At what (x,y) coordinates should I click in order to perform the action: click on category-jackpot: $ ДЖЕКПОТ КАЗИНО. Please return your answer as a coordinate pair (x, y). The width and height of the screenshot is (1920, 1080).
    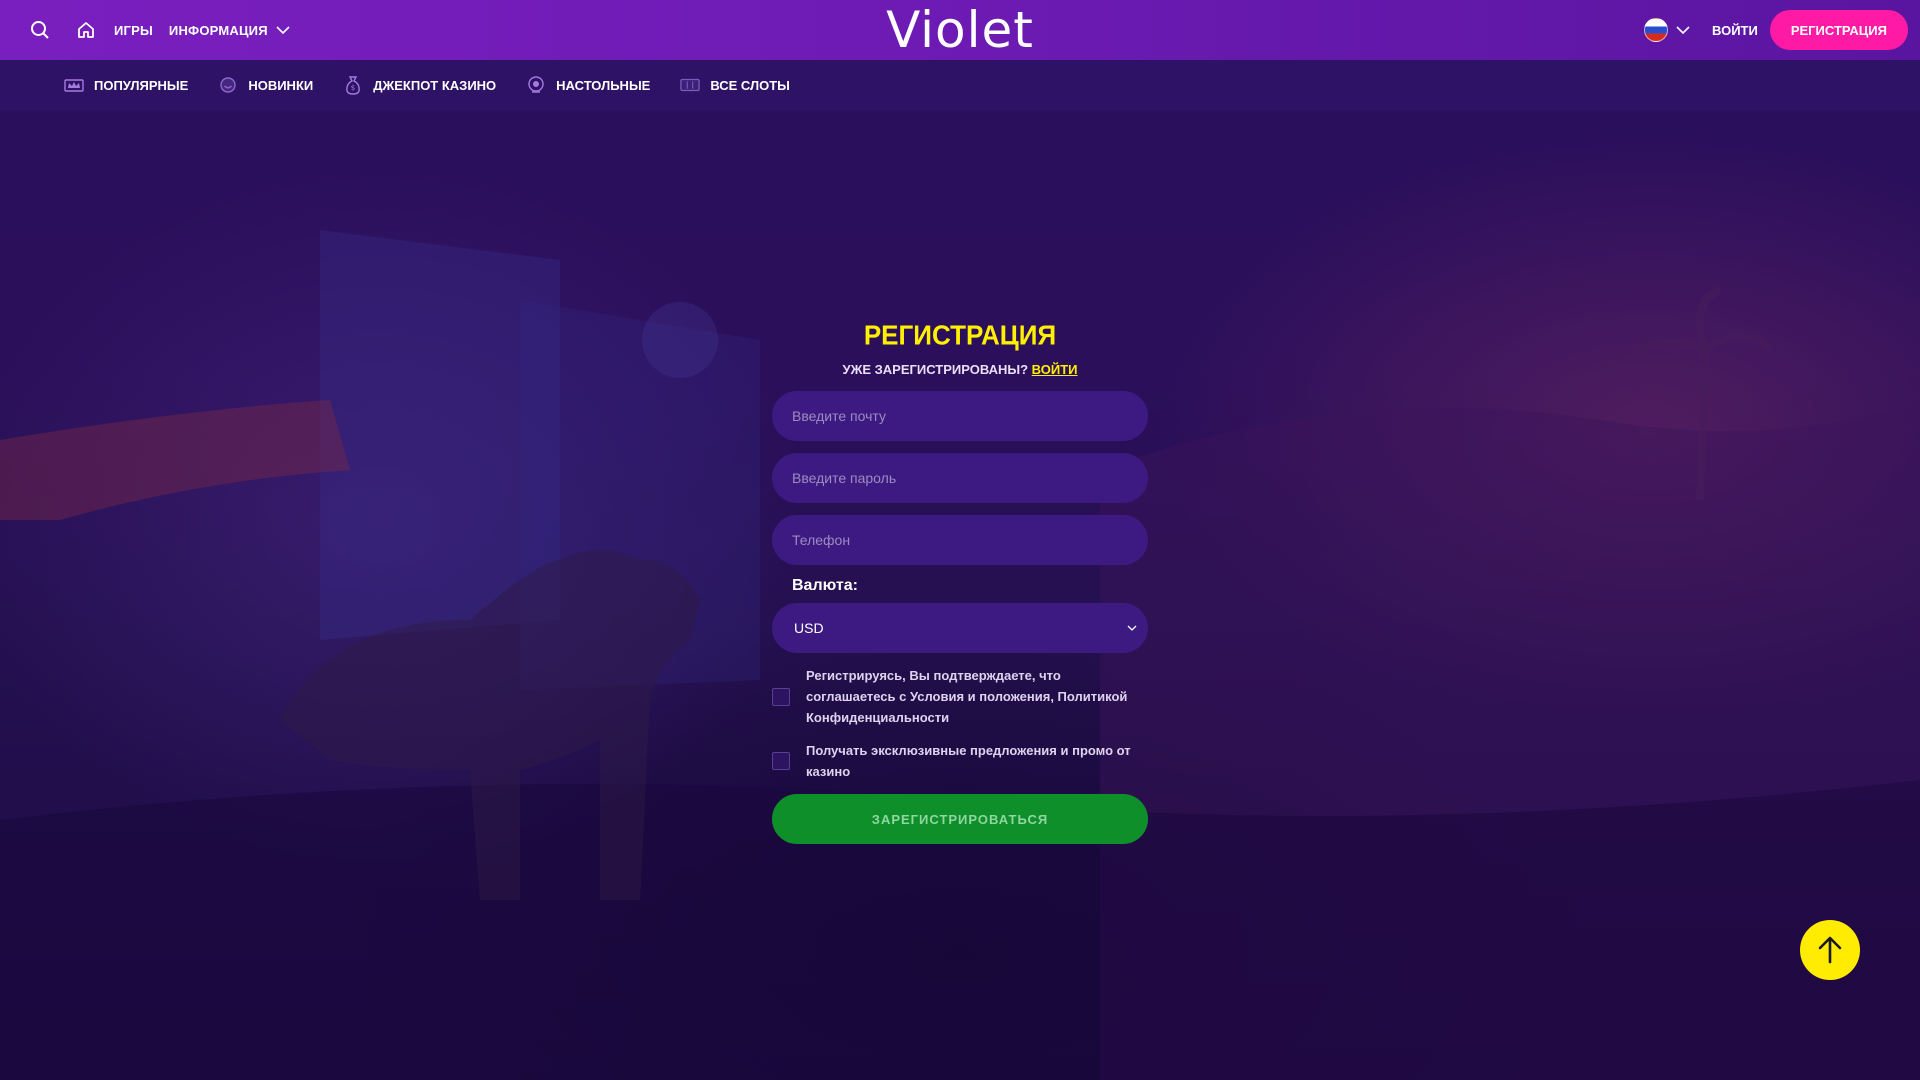
    Looking at the image, I should click on (419, 85).